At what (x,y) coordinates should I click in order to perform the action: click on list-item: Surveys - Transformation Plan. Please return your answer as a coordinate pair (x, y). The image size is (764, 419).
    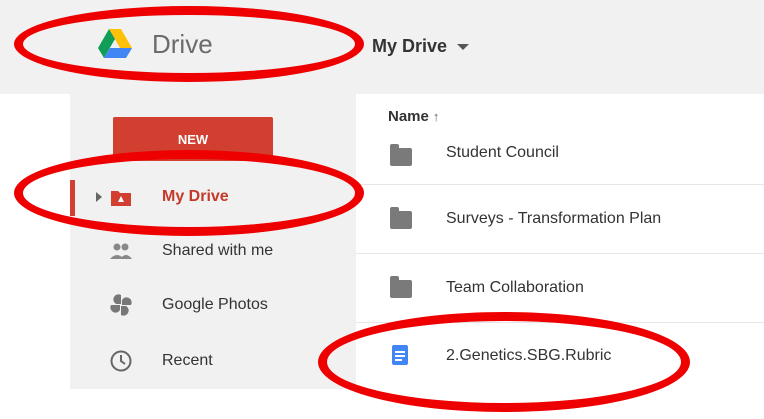
    Looking at the image, I should click on (560, 219).